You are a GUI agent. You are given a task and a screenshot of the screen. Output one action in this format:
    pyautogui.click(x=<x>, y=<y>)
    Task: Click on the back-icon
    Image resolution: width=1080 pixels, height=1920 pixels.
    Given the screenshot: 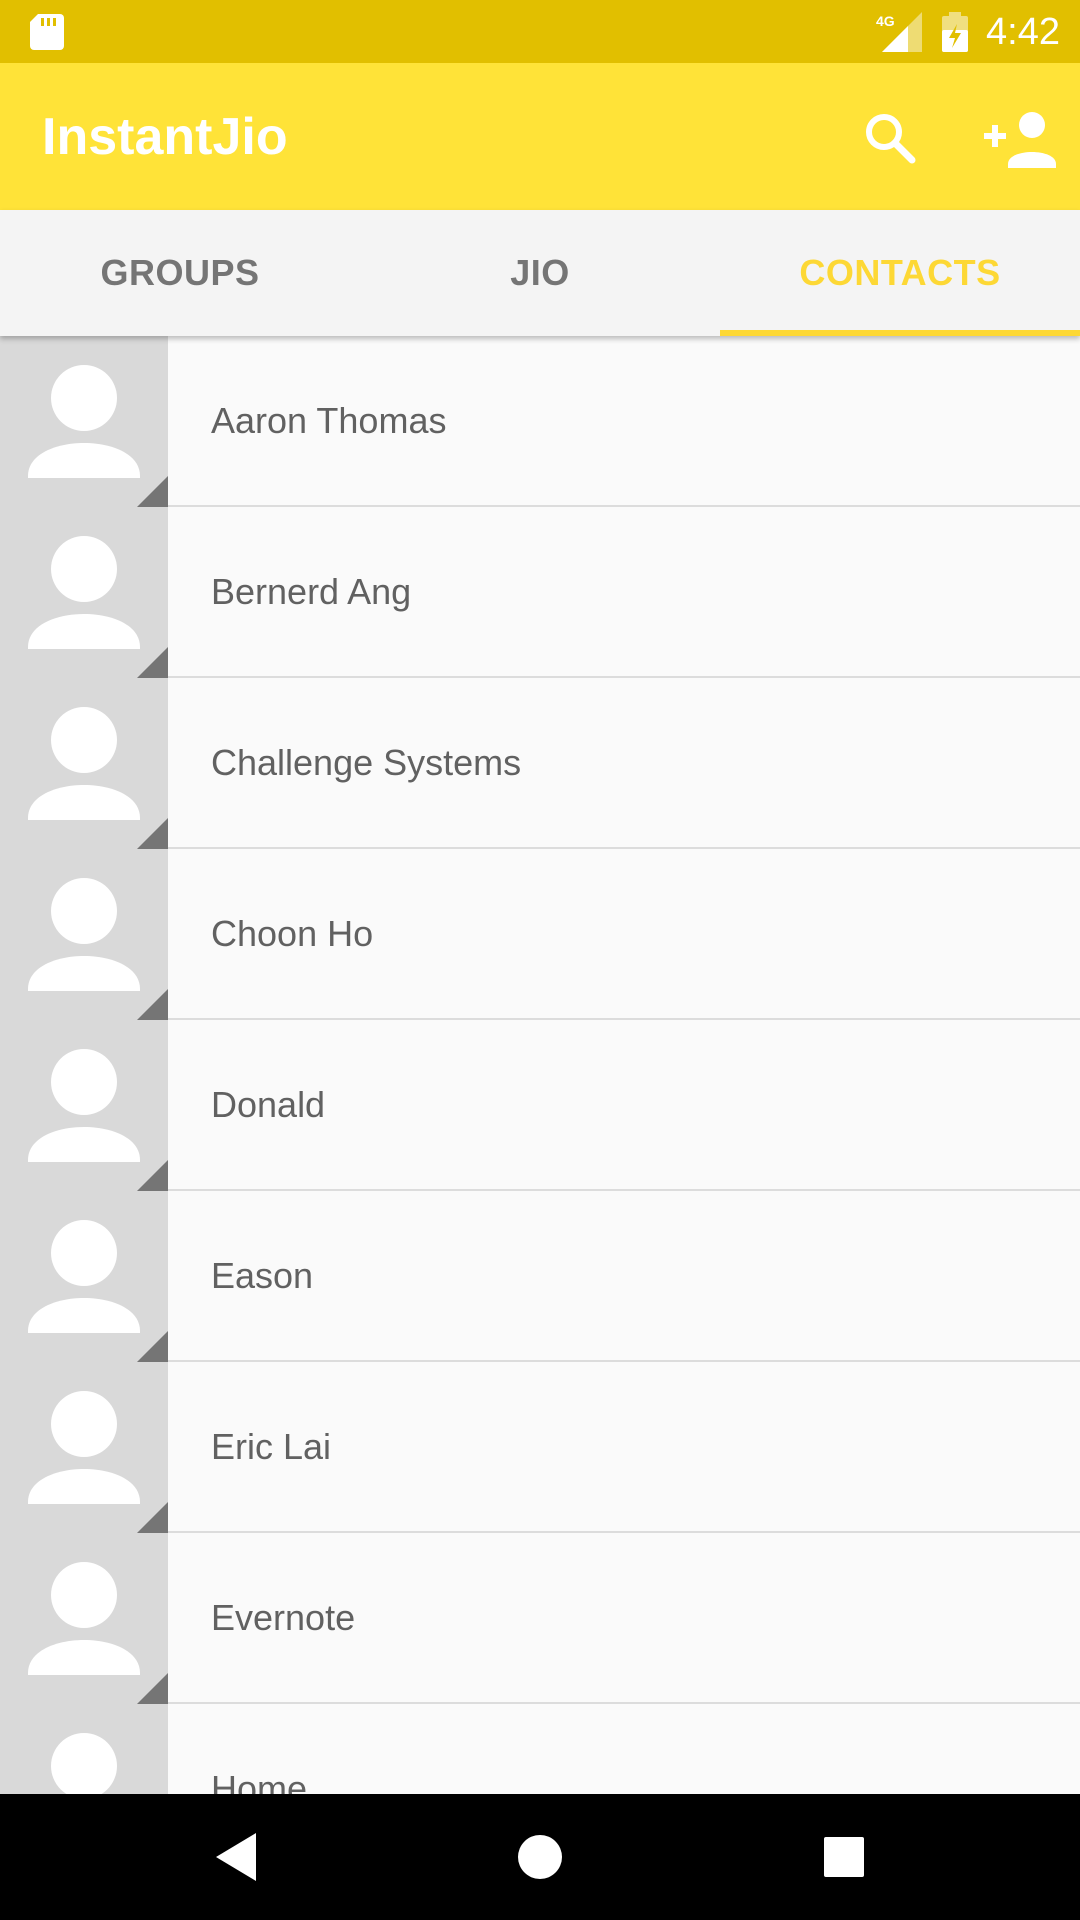 What is the action you would take?
    pyautogui.click(x=236, y=1857)
    